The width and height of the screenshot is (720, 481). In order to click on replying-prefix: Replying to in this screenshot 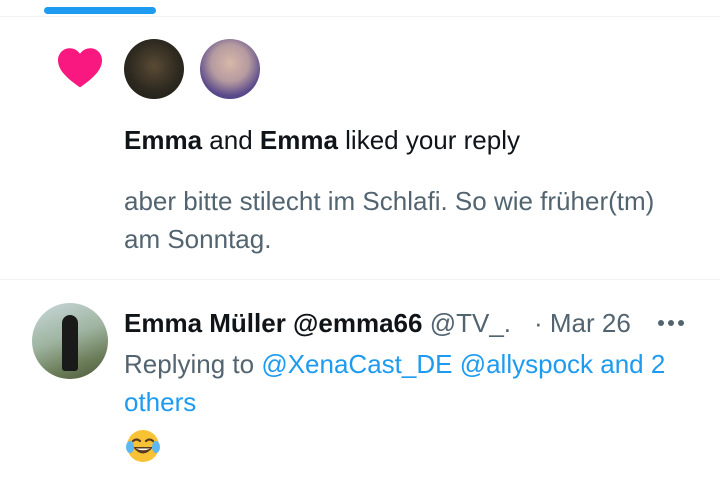, I will do `click(193, 364)`.